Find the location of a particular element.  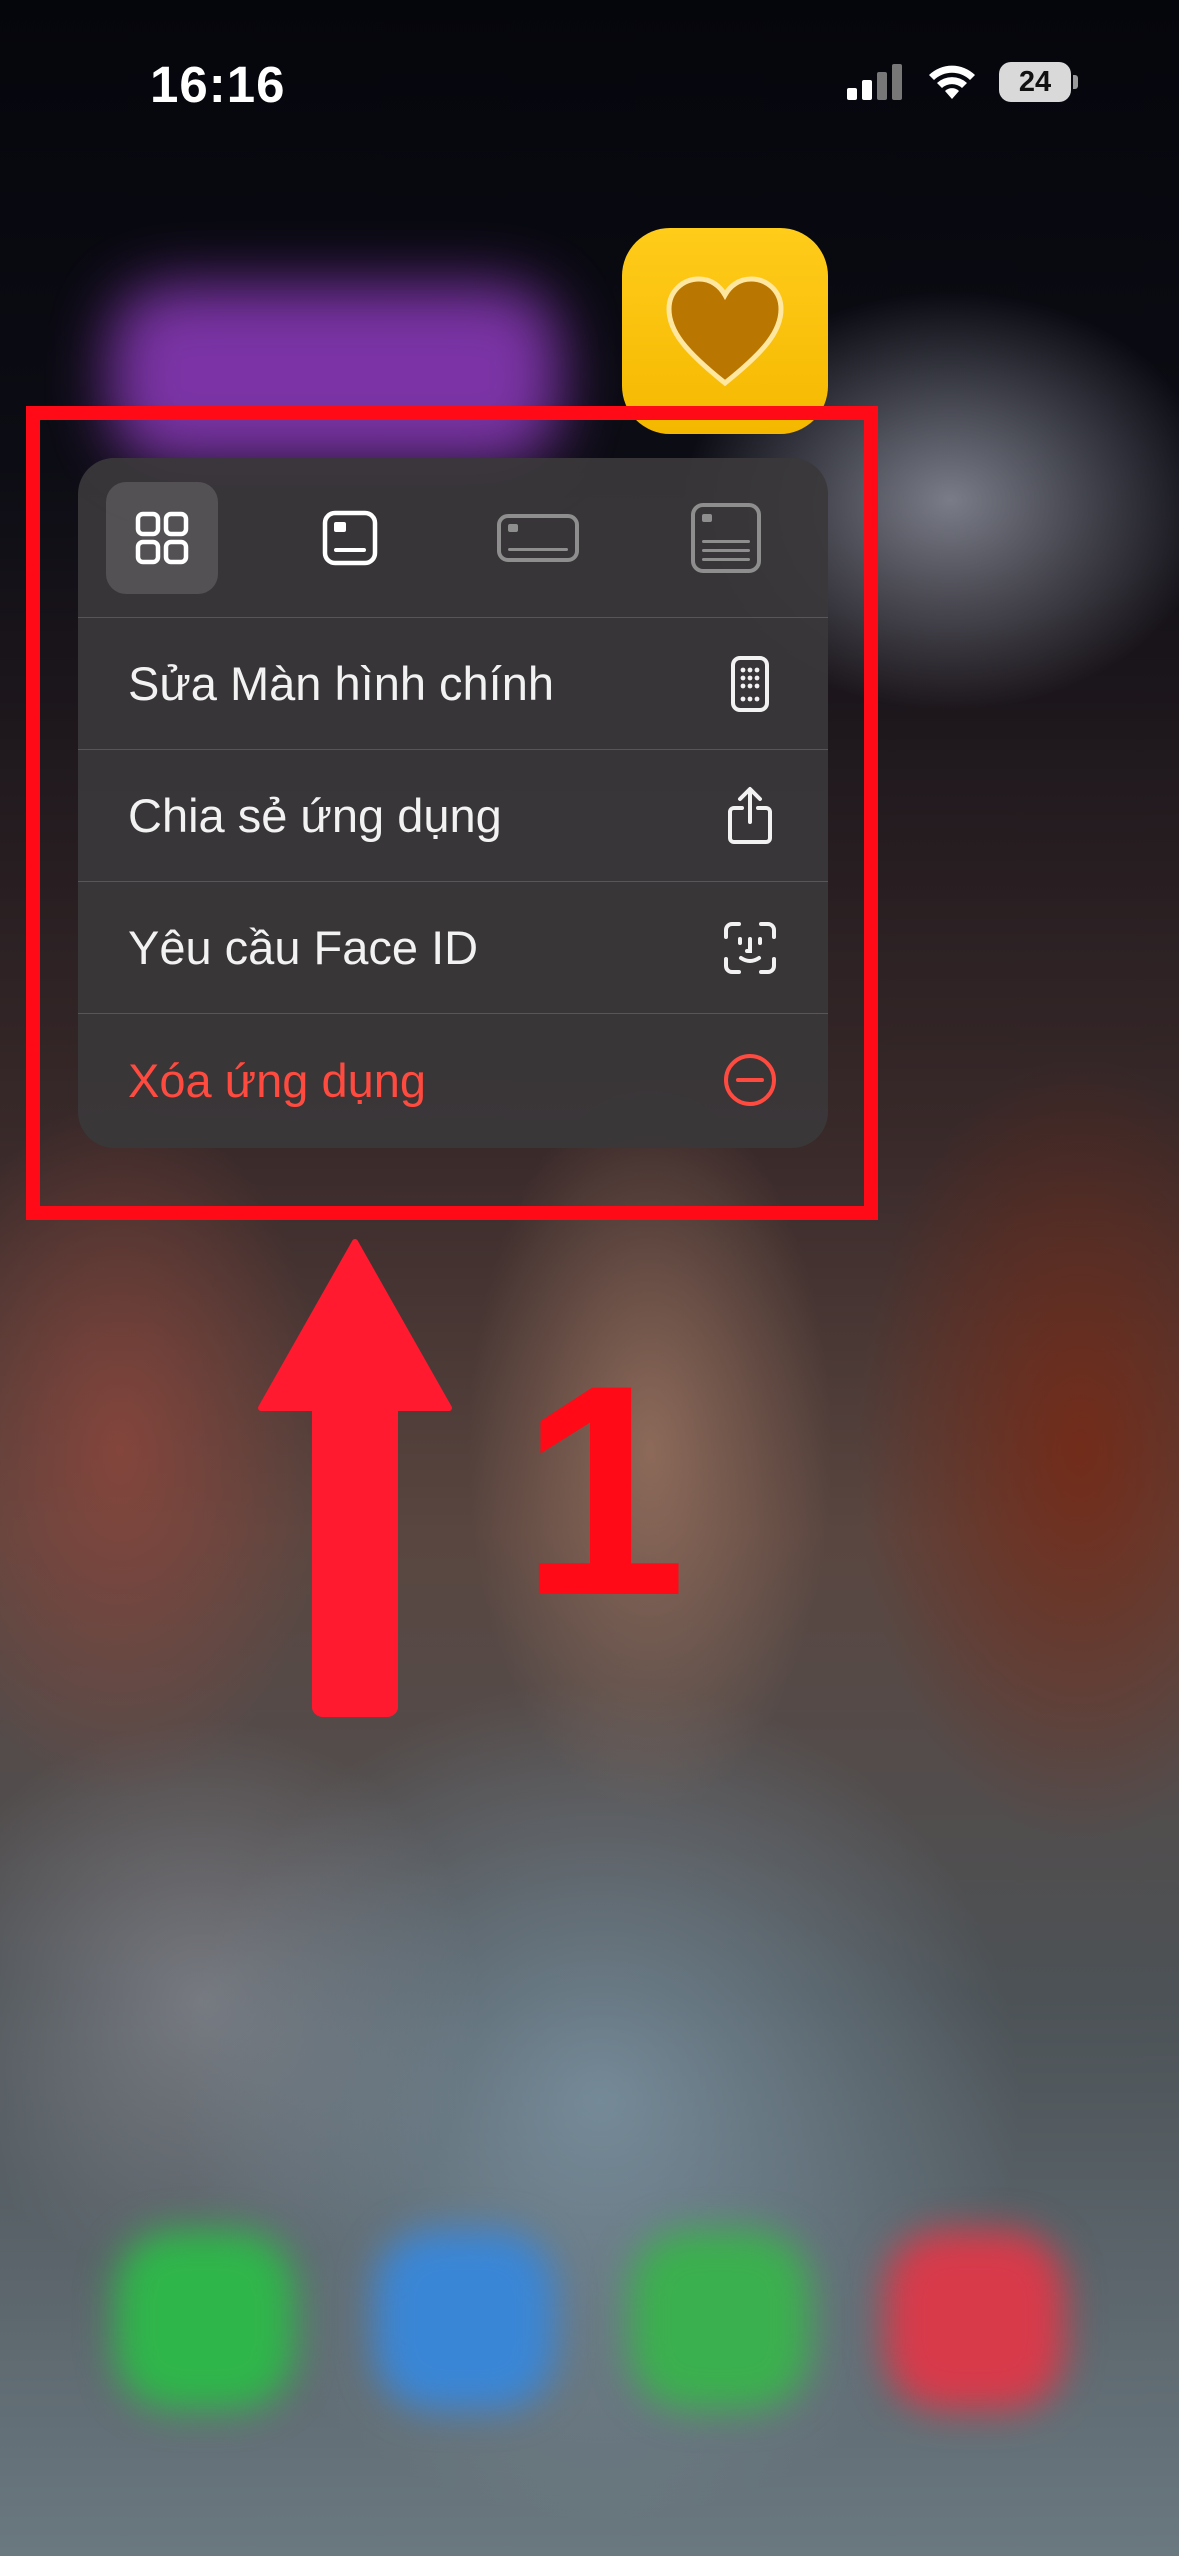

annotation-arrow-icon is located at coordinates (355, 1478).